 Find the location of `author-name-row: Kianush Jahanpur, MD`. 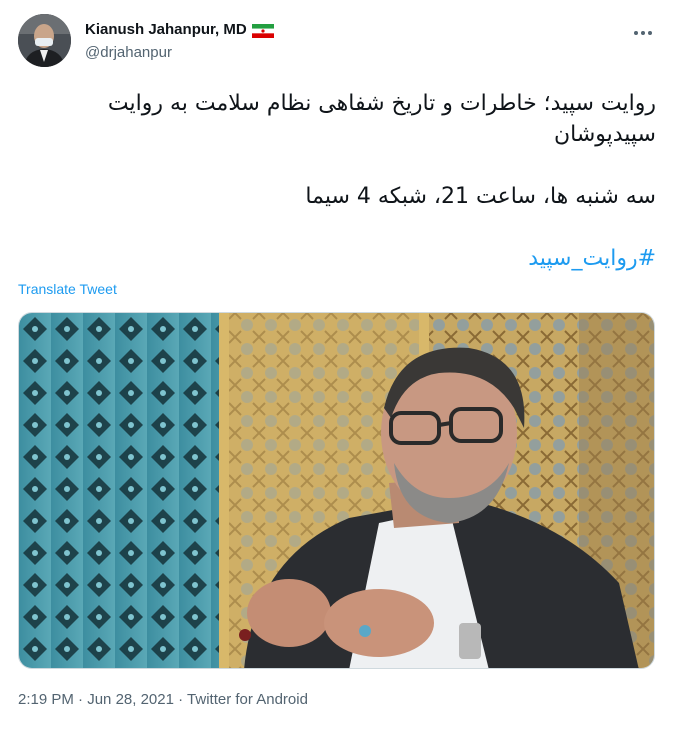

author-name-row: Kianush Jahanpur, MD is located at coordinates (179, 29).